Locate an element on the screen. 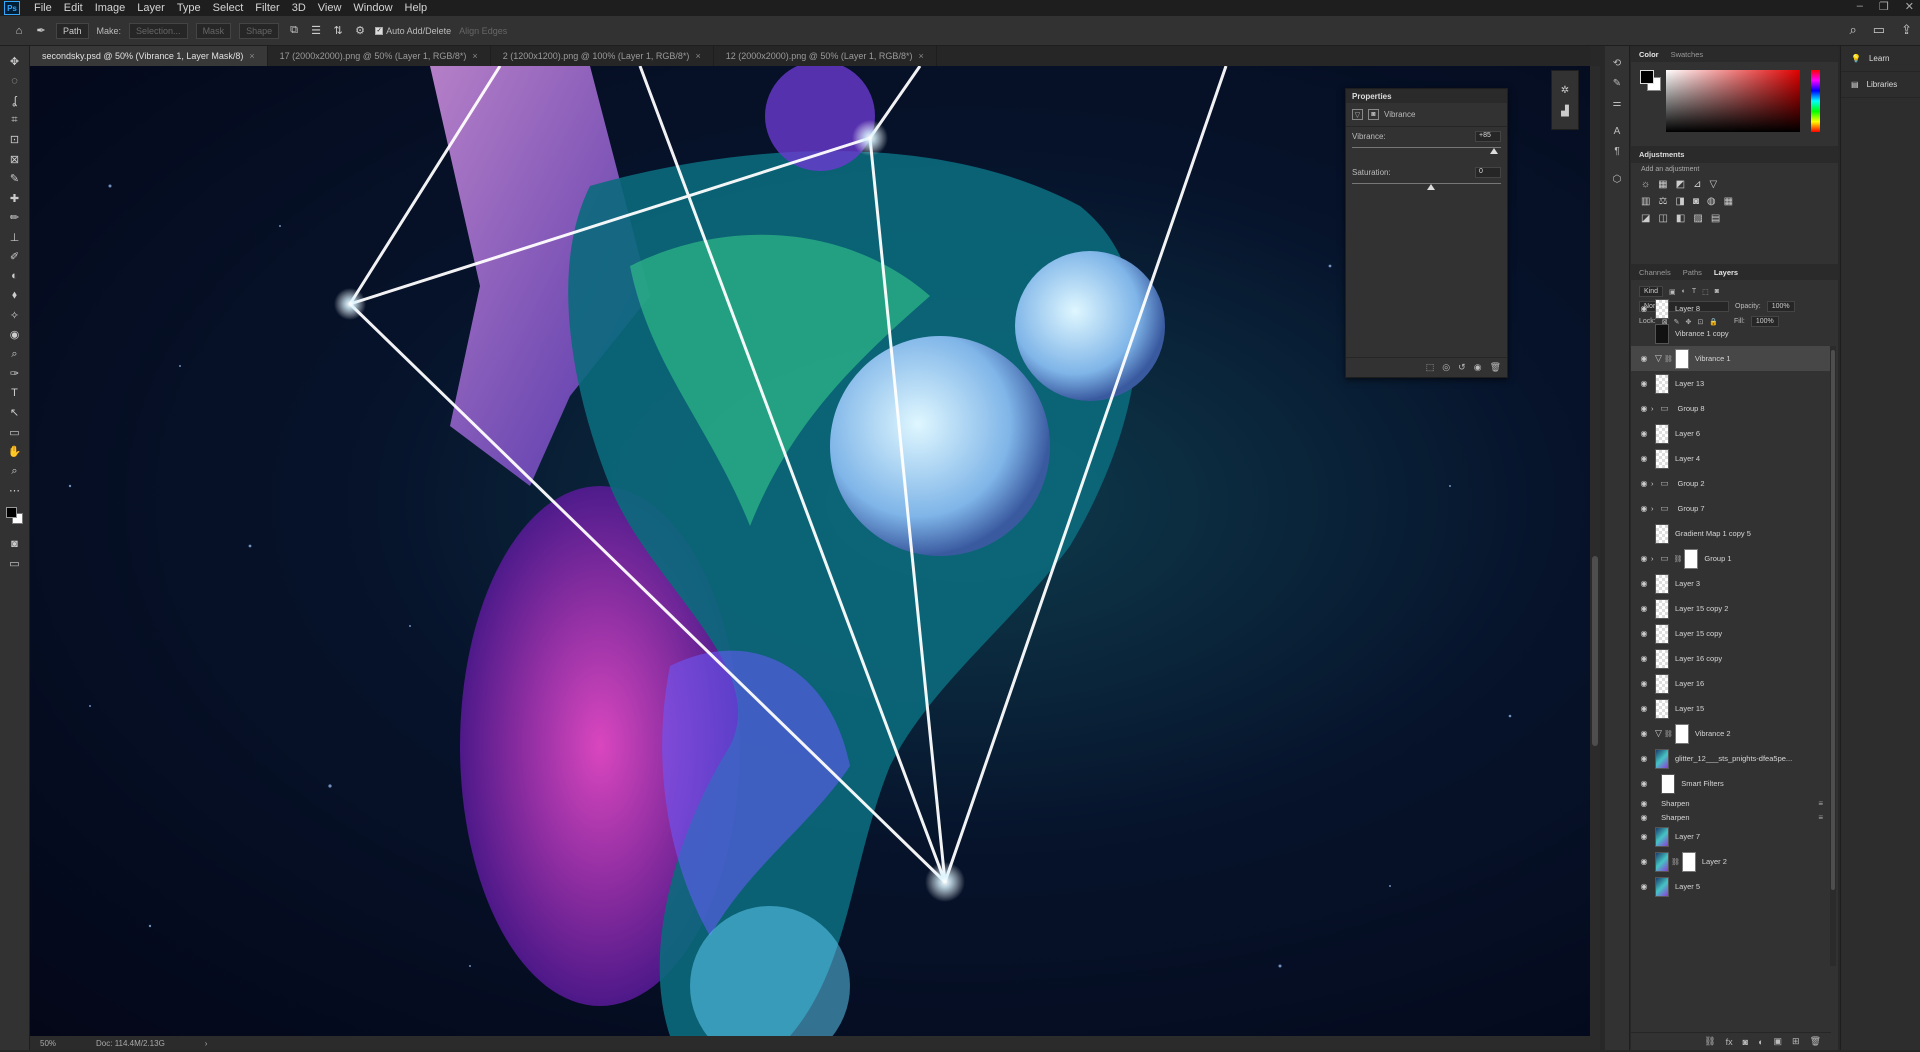  new-group-icon: ▣ is located at coordinates (1778, 1041).